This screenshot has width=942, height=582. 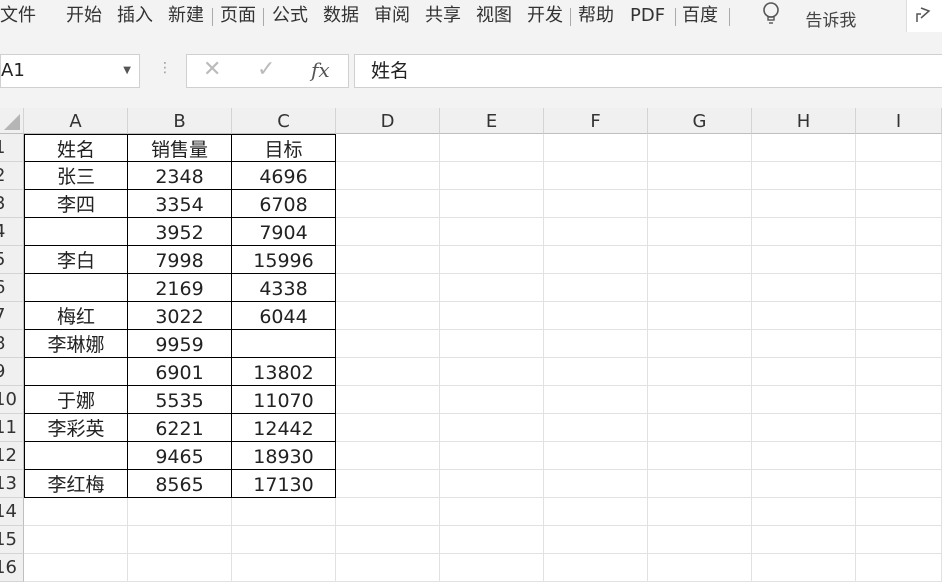 I want to click on column-header-A: A, so click(x=76, y=121).